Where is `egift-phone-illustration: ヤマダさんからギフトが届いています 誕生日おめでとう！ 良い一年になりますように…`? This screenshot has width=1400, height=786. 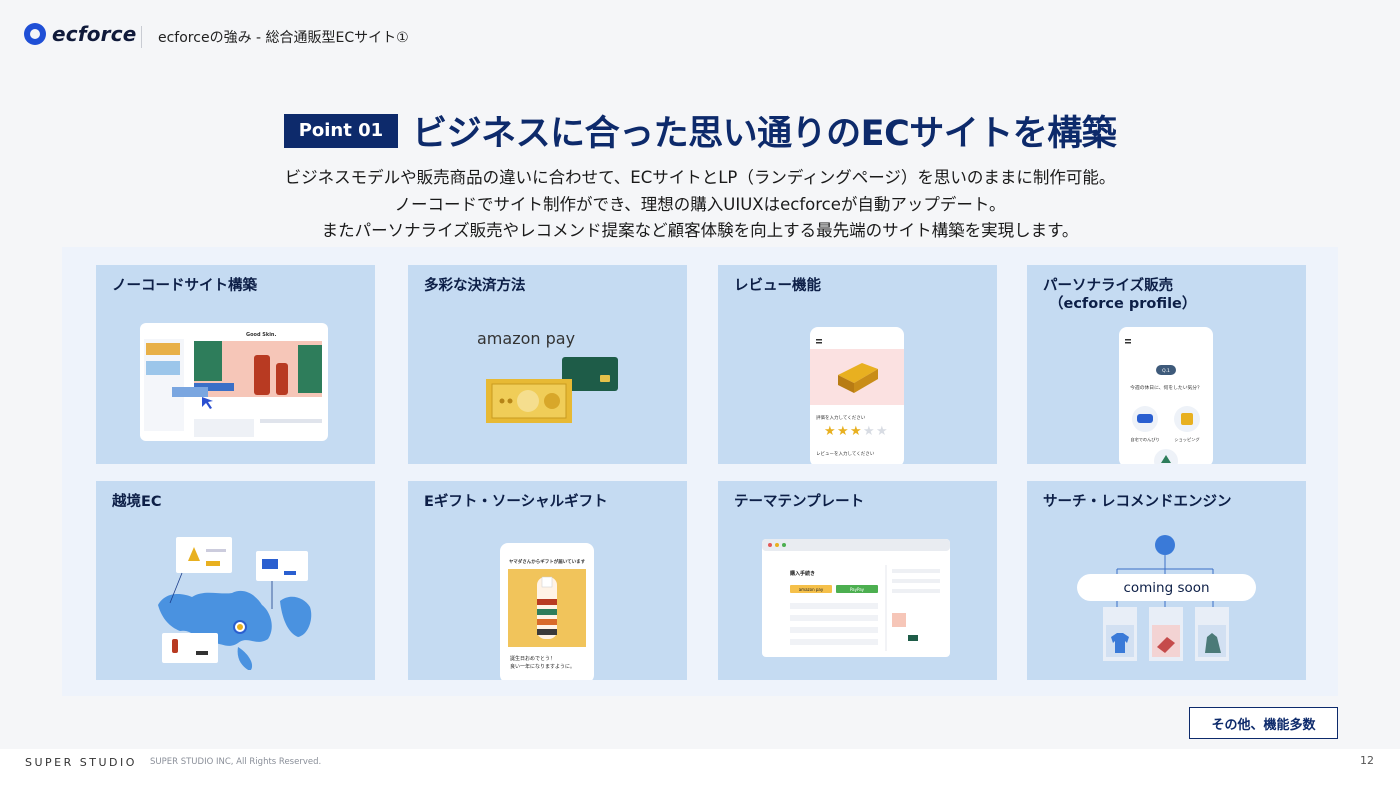
egift-phone-illustration: ヤマダさんからギフトが届いています 誕生日おめでとう！ 良い一年になりますように… is located at coordinates (547, 611).